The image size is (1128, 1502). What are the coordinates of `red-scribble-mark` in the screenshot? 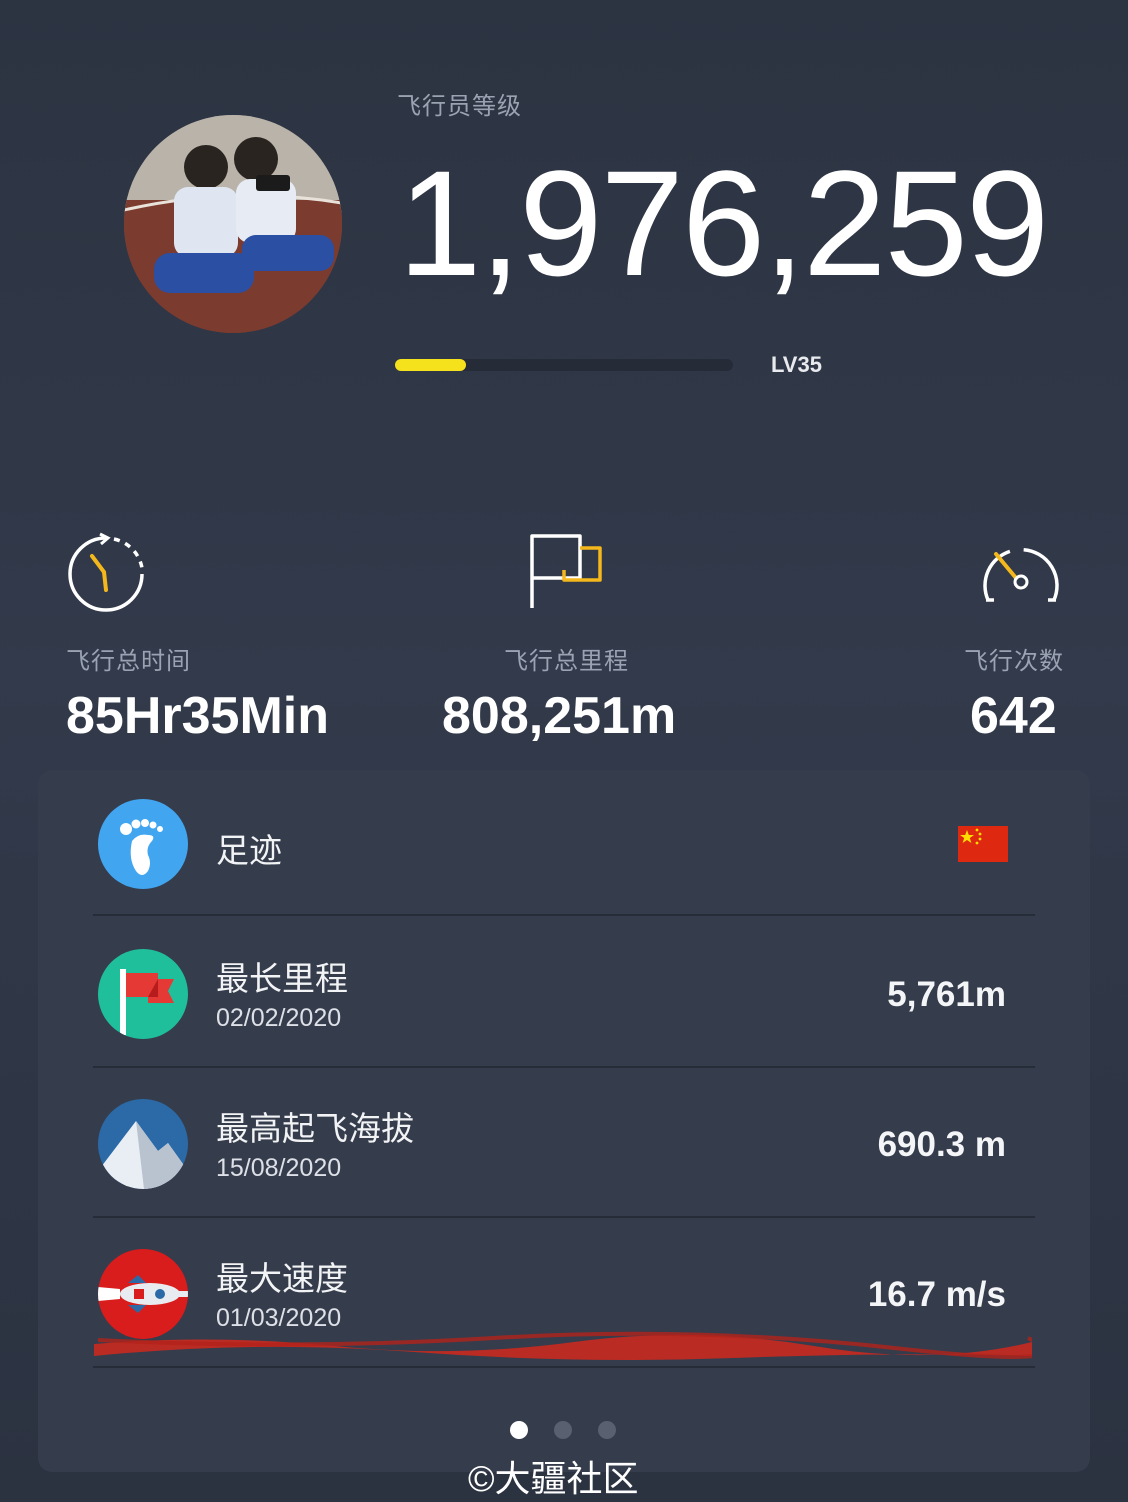 It's located at (563, 1345).